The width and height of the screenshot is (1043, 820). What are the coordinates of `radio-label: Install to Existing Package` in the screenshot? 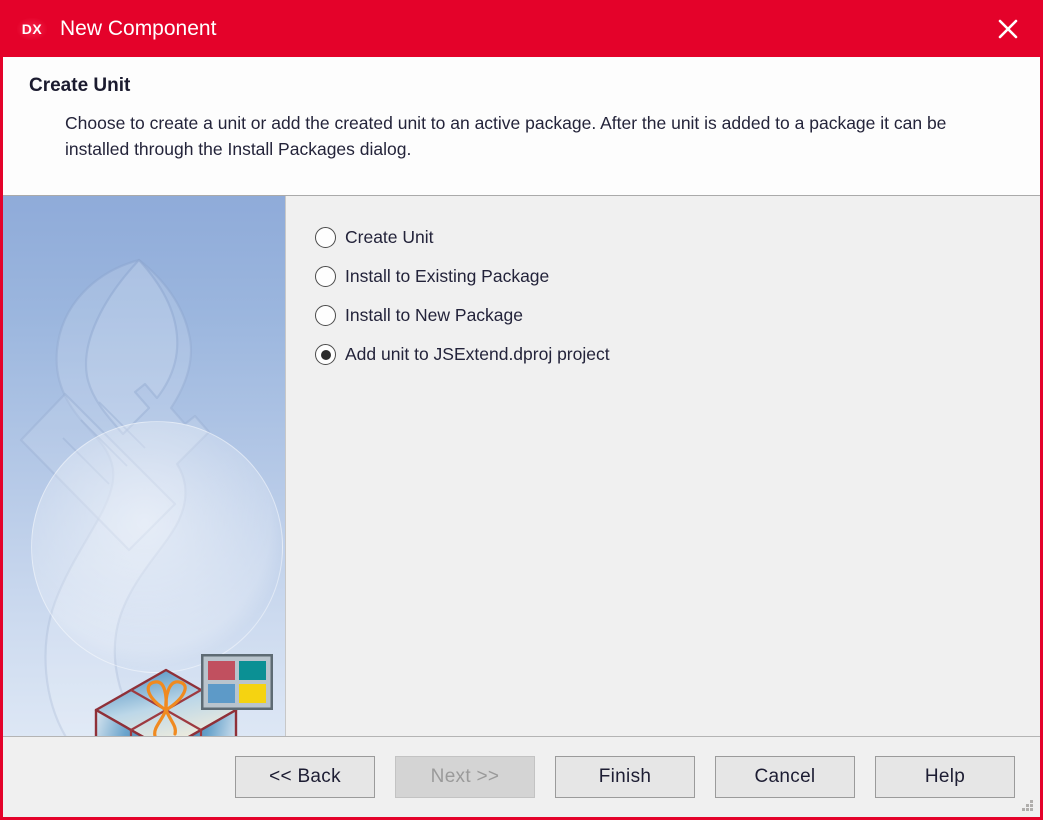 It's located at (447, 276).